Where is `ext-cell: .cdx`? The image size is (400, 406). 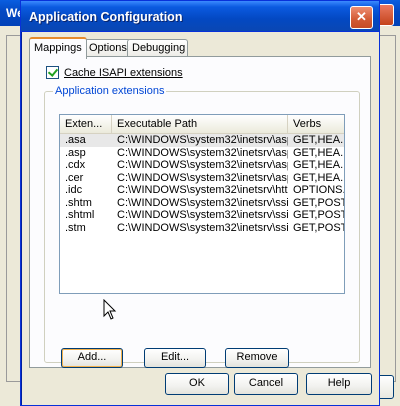
ext-cell: .cdx is located at coordinates (75, 165).